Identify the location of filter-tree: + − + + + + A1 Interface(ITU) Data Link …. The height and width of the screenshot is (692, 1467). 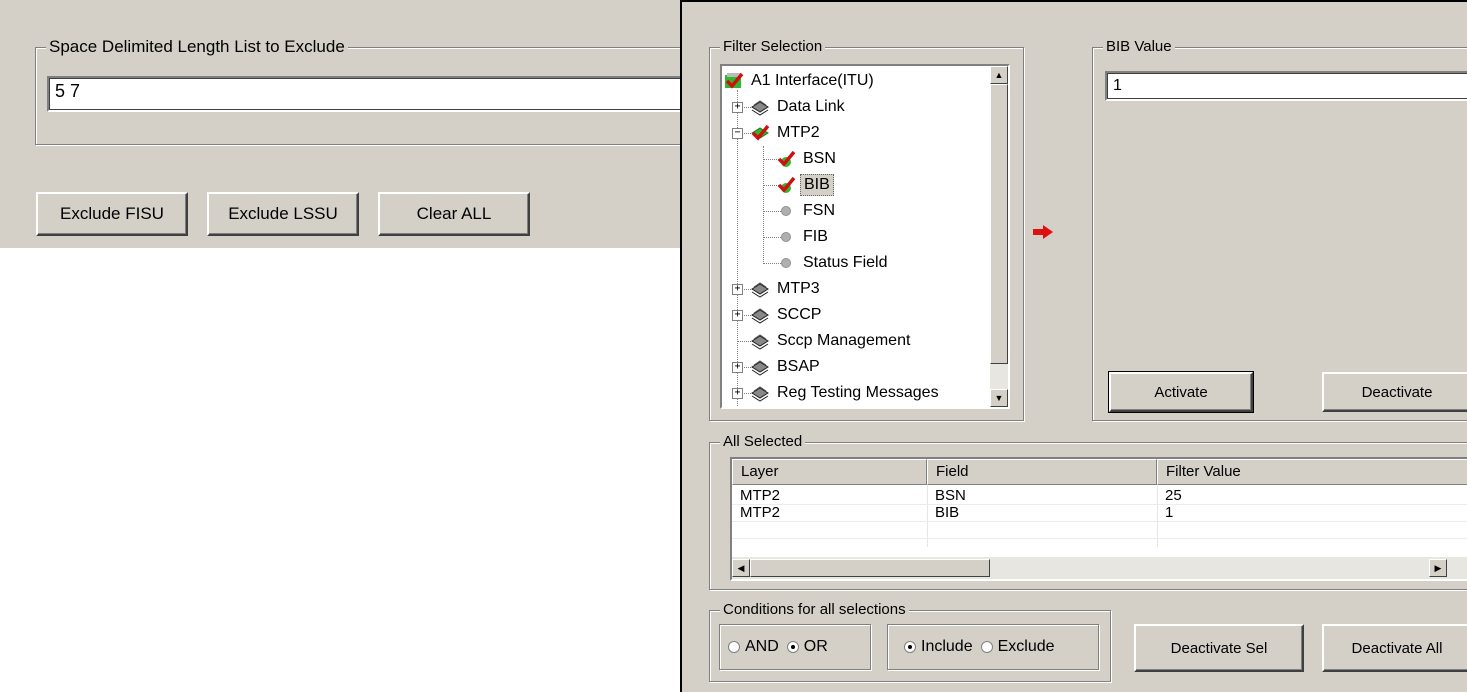
(865, 236).